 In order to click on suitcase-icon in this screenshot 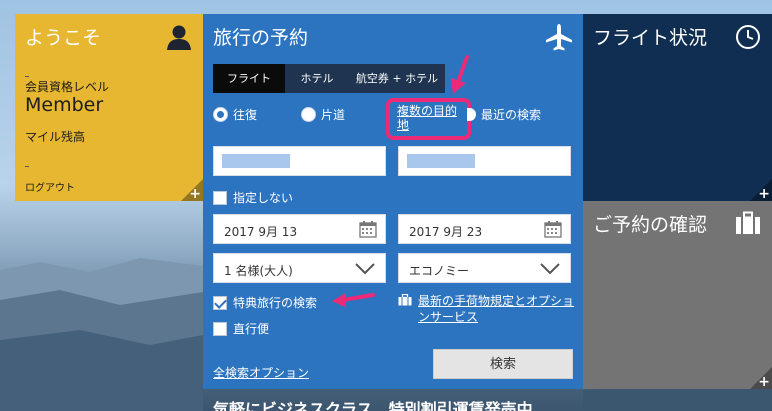, I will do `click(748, 222)`.